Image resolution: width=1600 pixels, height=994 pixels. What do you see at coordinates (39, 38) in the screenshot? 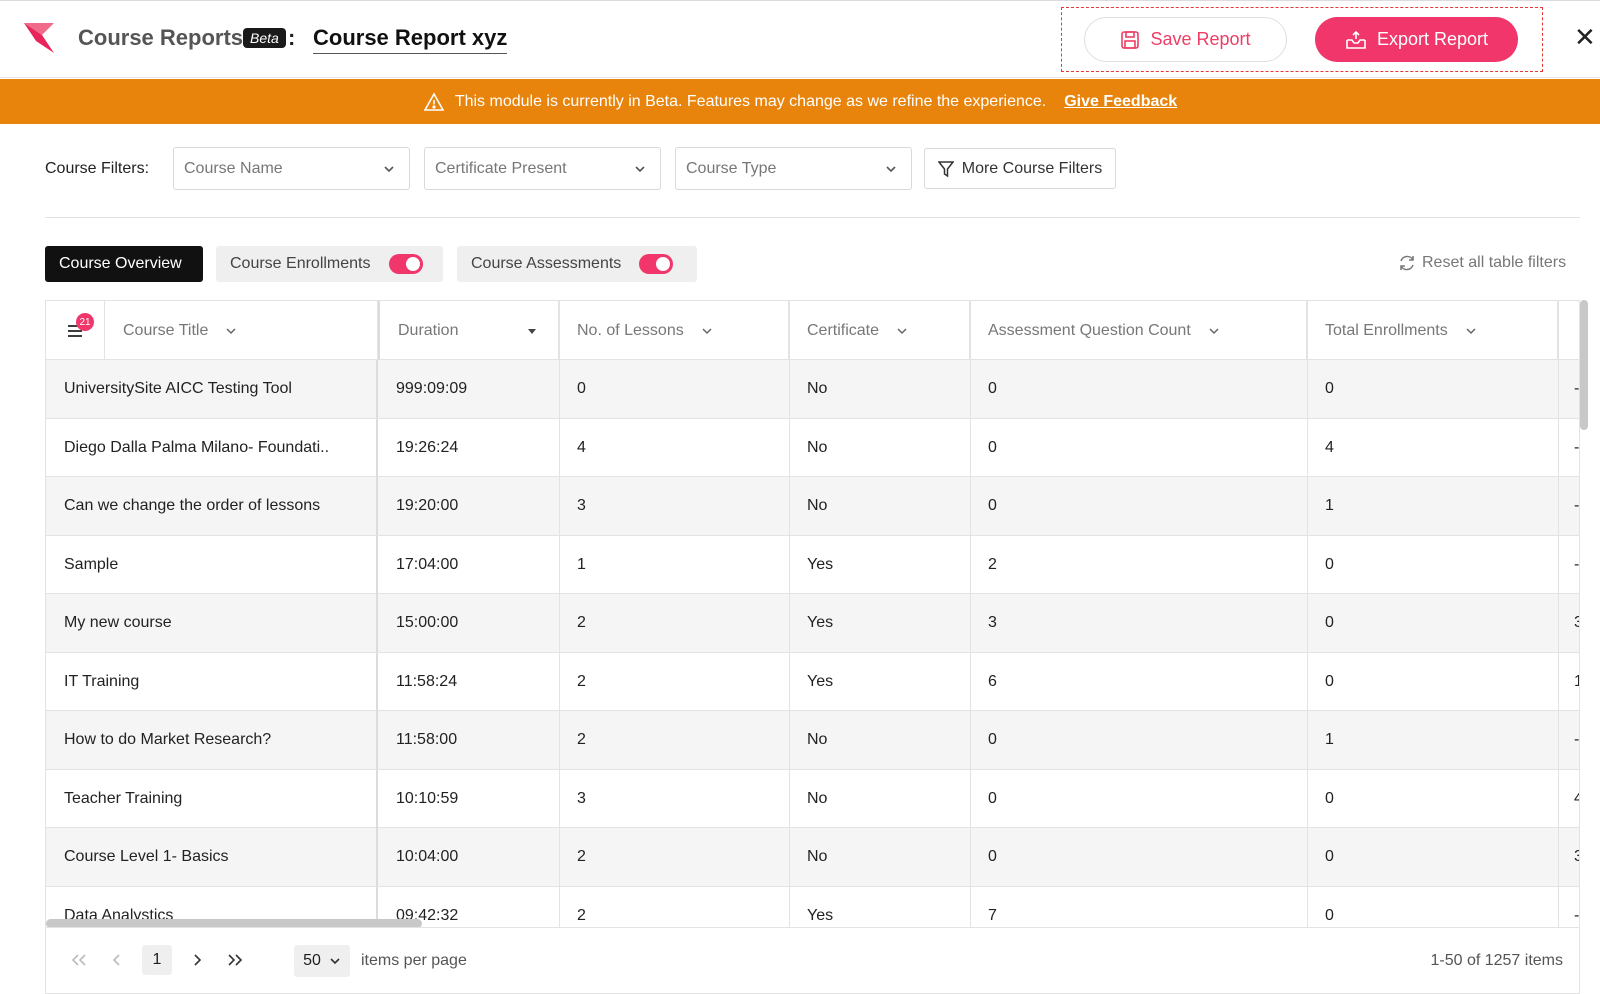
I see `app-logo-icon` at bounding box center [39, 38].